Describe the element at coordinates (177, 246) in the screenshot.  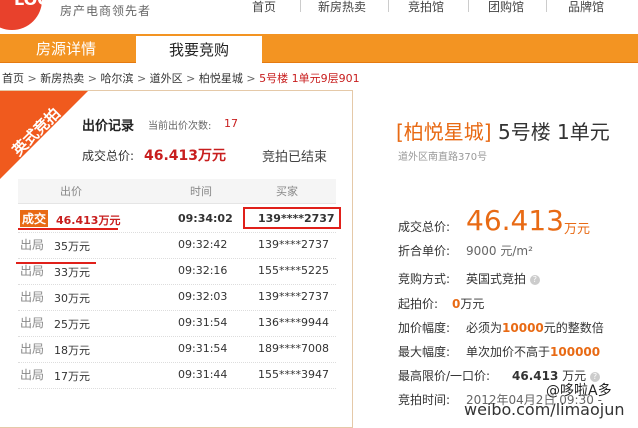
I see `table-row: 出局 35万元 09:32:42 139****2737` at that location.